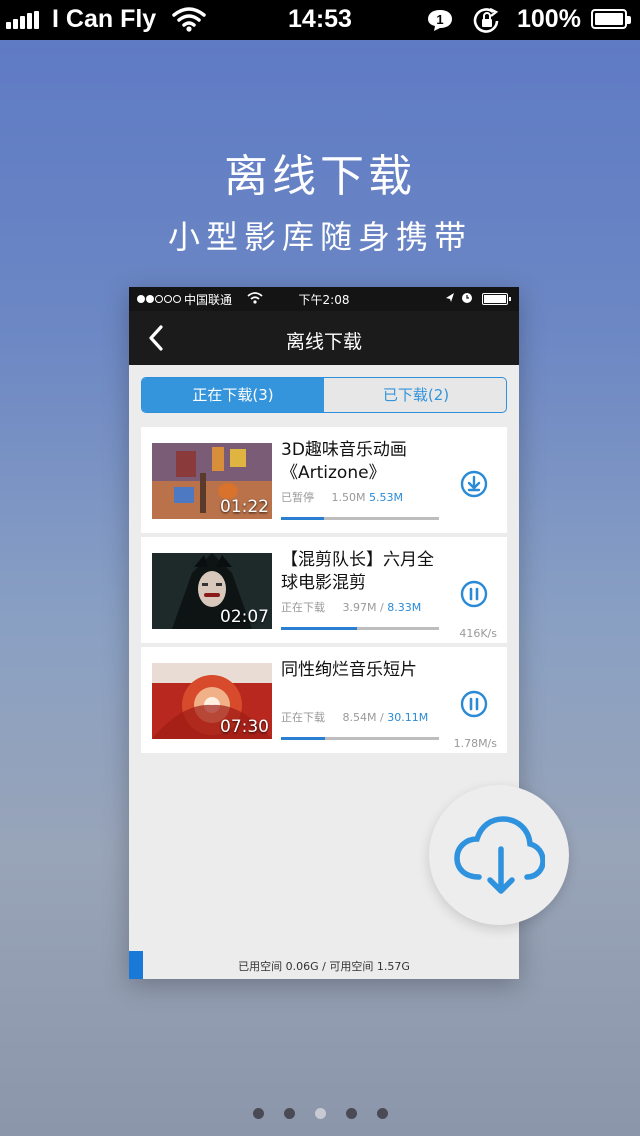  I want to click on list-item: 01:22 3D趣味音乐动画《Artizone》 已暂停 1.50M 5.53M, so click(324, 480).